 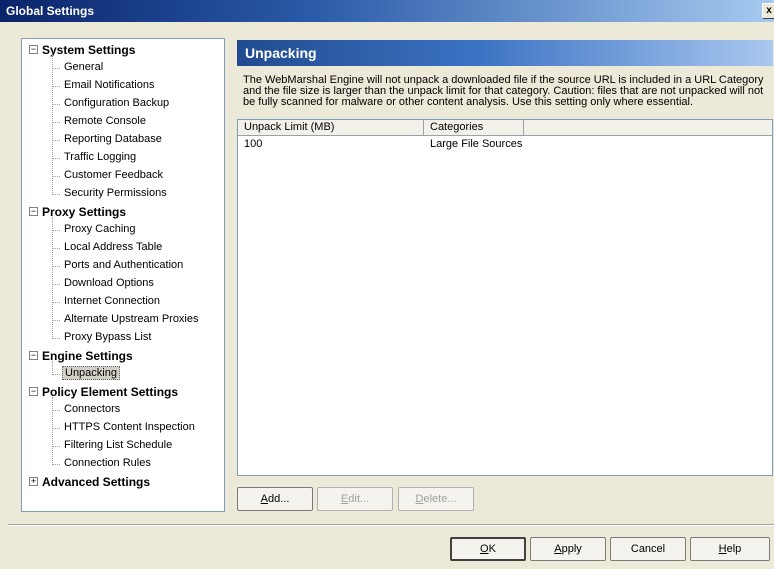 I want to click on column-header-categories: Categories, so click(x=474, y=128).